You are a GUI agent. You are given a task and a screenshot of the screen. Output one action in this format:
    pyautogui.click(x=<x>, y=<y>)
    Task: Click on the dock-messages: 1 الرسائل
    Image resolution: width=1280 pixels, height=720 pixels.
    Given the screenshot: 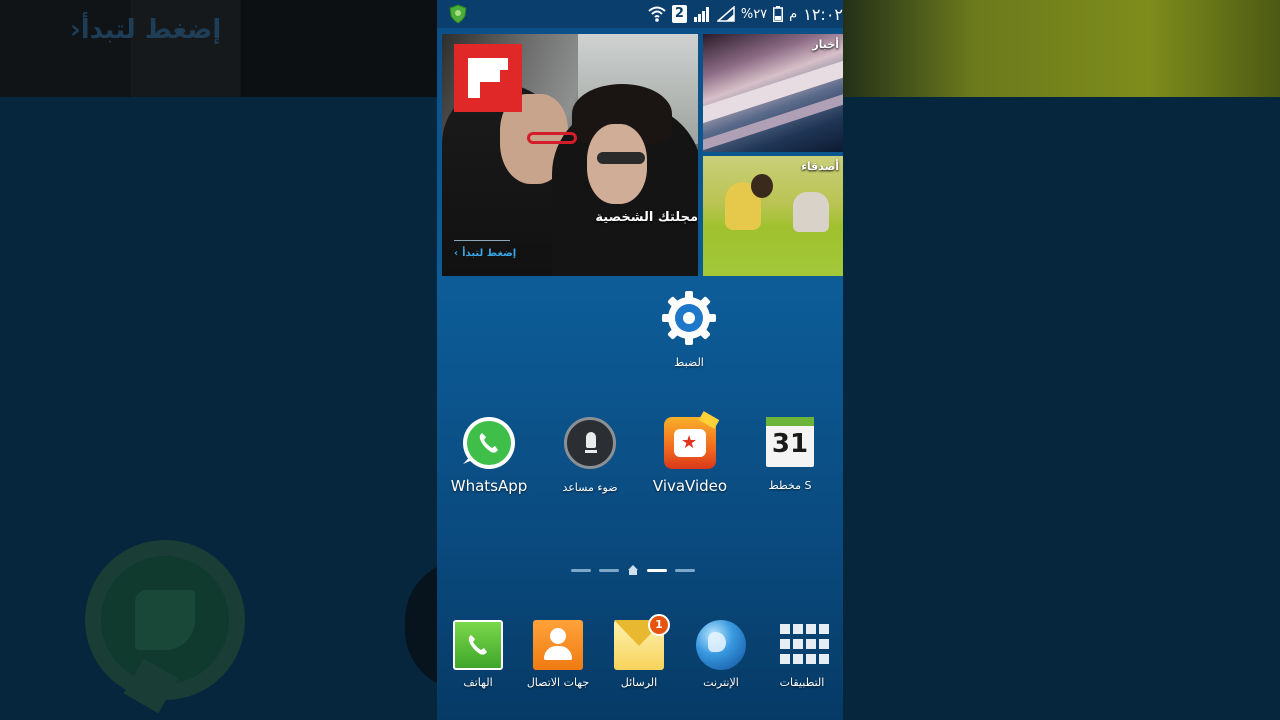 What is the action you would take?
    pyautogui.click(x=639, y=651)
    